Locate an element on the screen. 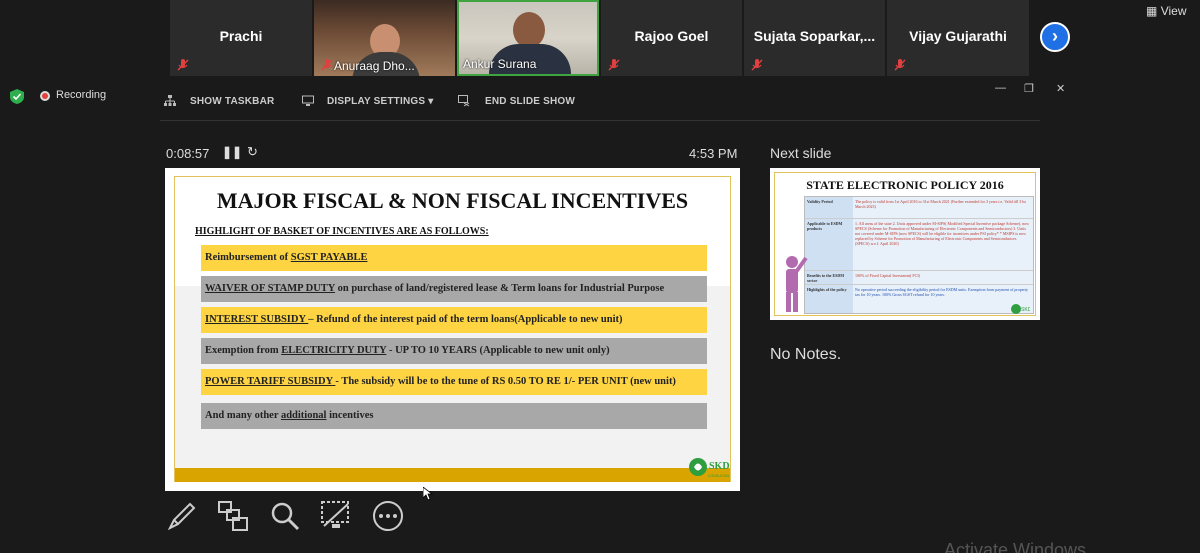 This screenshot has width=1200, height=553. display-settings-label: DISPLAY SETTINGS is located at coordinates (376, 101).